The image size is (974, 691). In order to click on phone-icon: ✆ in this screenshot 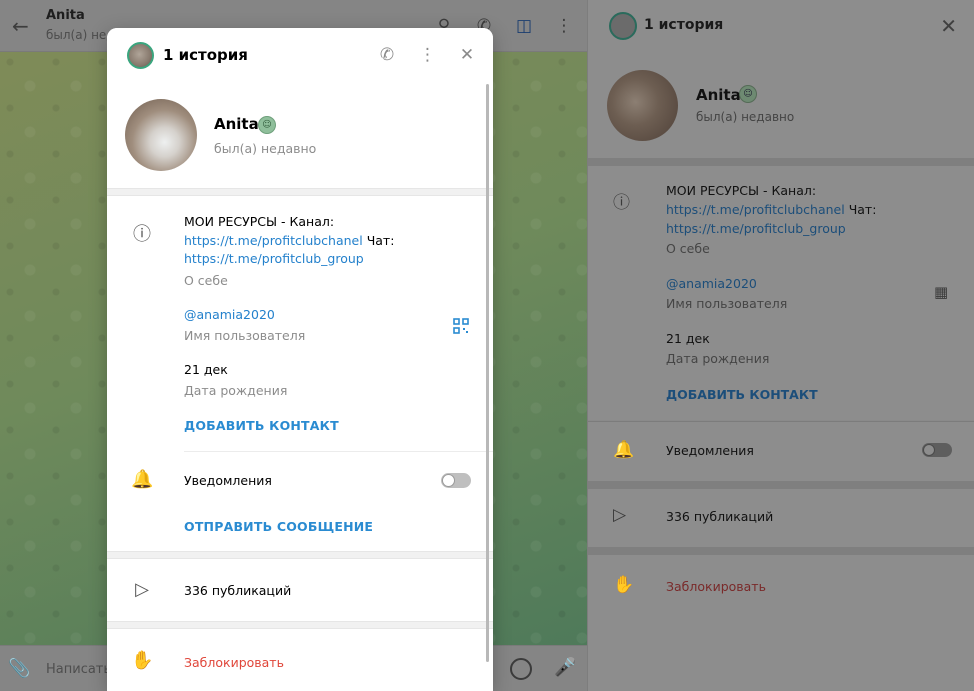, I will do `click(387, 55)`.